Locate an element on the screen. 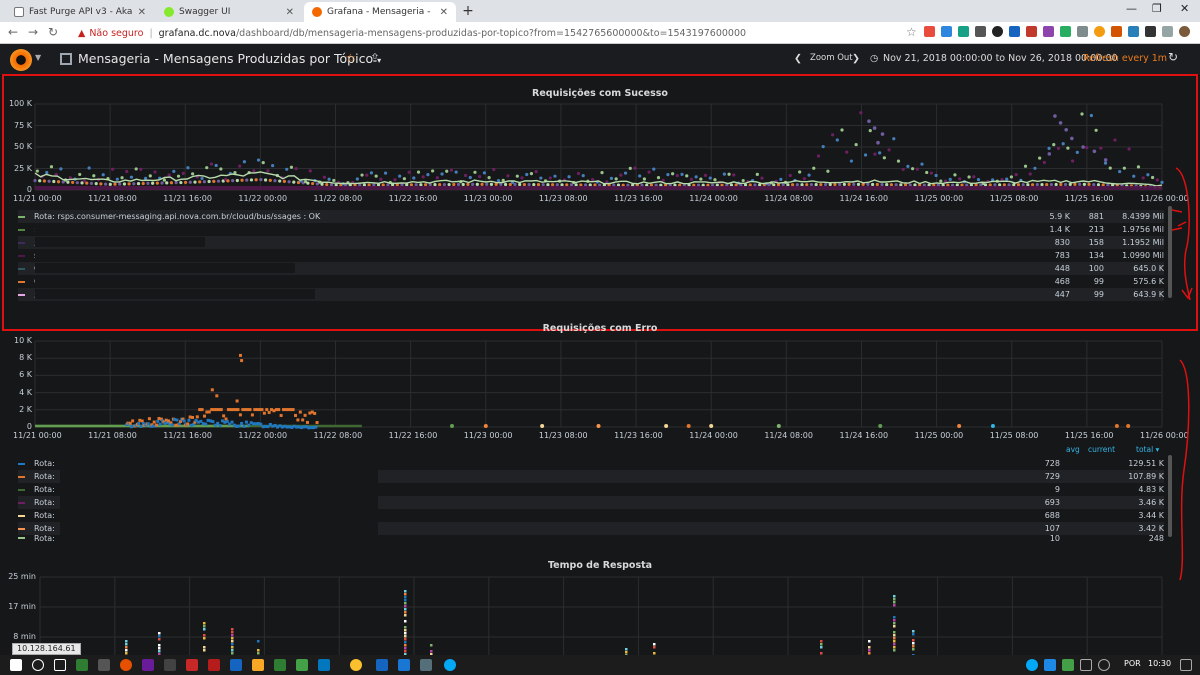  windows-taskbar: POR 10:30 is located at coordinates (600, 665).